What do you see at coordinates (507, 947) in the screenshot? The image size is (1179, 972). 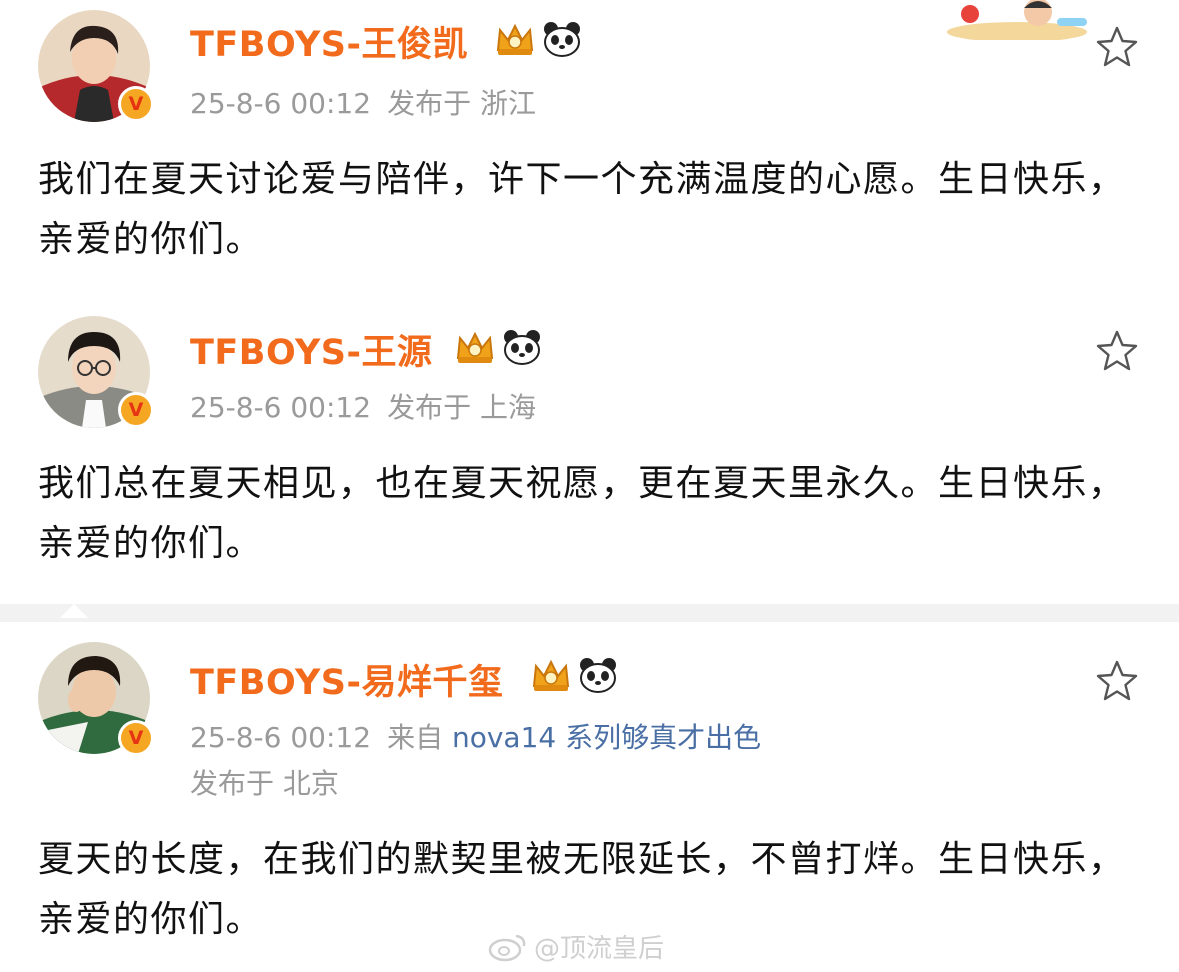 I see `weibo-logo-icon` at bounding box center [507, 947].